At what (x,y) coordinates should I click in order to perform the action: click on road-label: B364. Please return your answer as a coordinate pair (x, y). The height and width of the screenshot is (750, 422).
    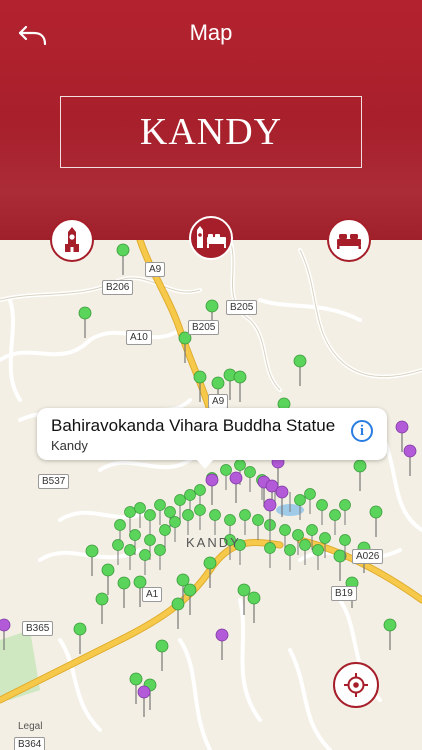
    Looking at the image, I should click on (30, 743).